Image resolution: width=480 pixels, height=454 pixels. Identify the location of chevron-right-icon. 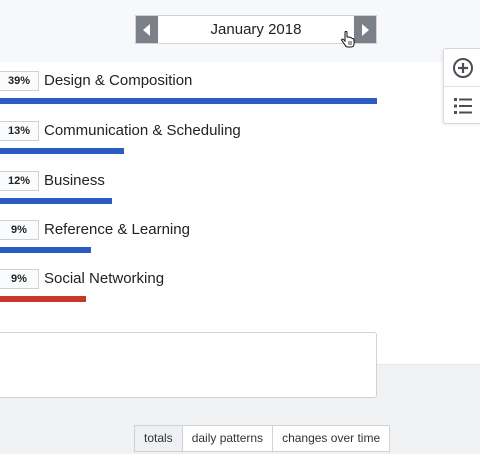
(365, 29).